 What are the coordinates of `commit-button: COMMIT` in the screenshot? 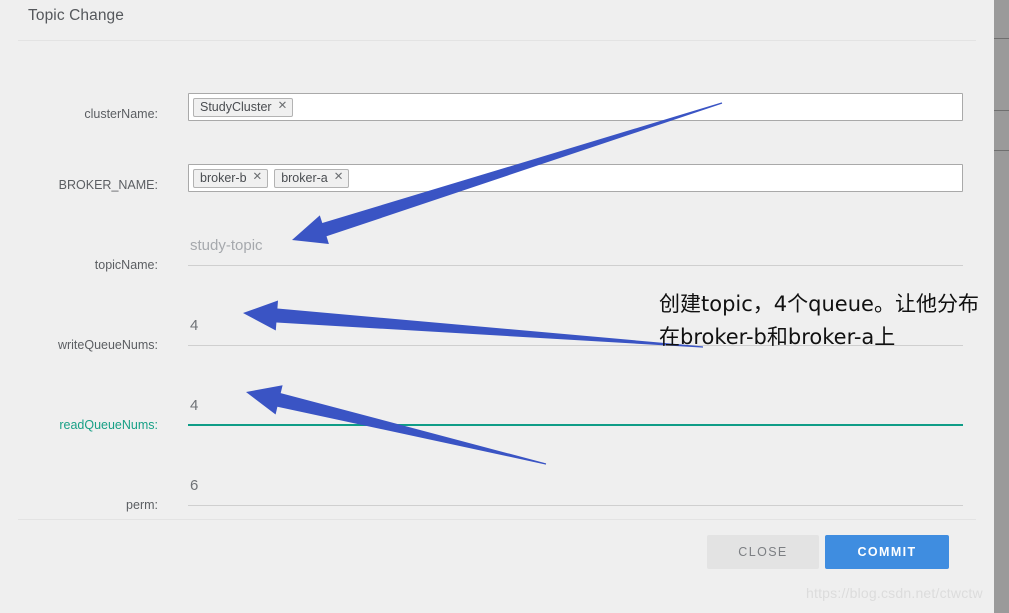 It's located at (887, 552).